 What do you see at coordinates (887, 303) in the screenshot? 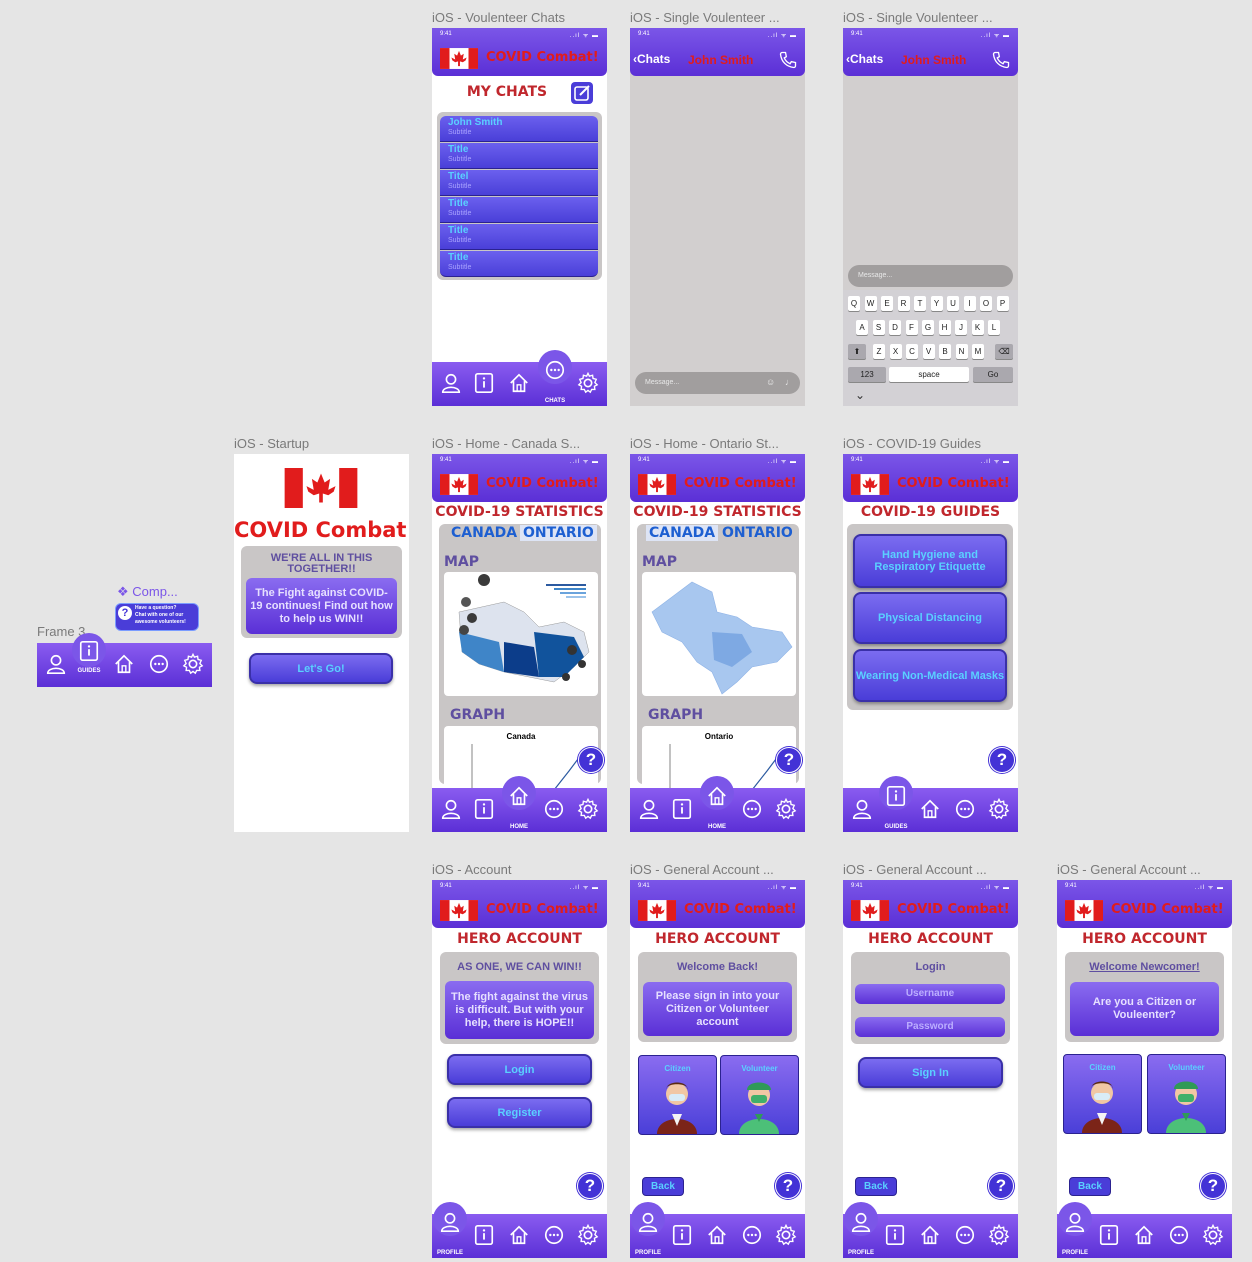
I see `key-e: E` at bounding box center [887, 303].